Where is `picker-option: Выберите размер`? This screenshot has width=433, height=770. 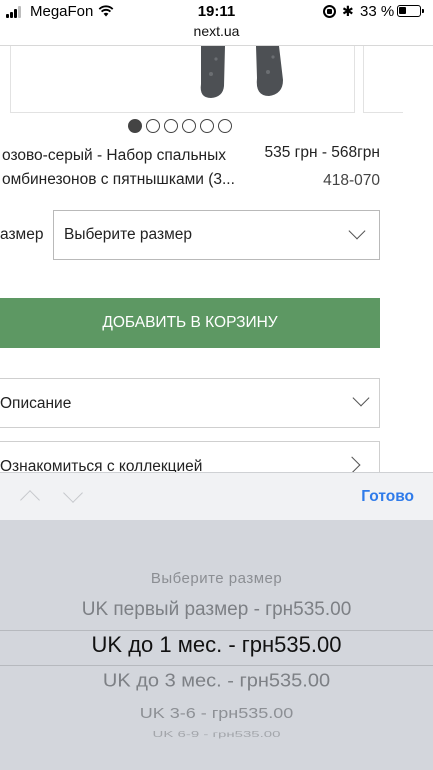 picker-option: Выберите размер is located at coordinates (216, 578).